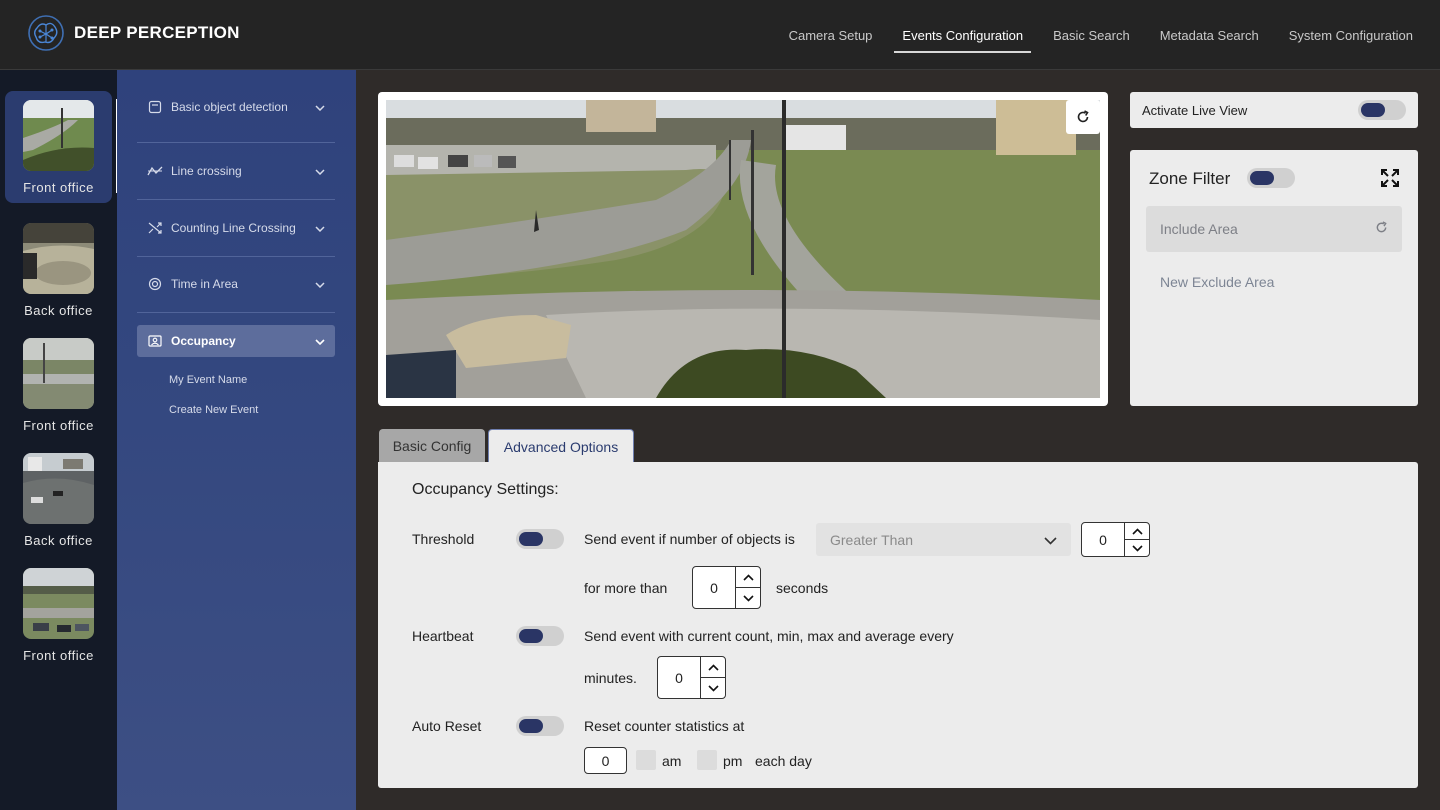 The height and width of the screenshot is (810, 1440). What do you see at coordinates (447, 726) in the screenshot?
I see `auto-reset-label: Auto Reset` at bounding box center [447, 726].